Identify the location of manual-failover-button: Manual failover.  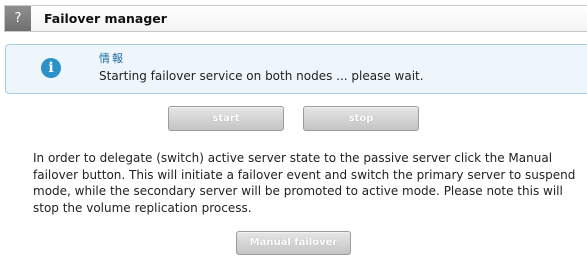
(293, 243).